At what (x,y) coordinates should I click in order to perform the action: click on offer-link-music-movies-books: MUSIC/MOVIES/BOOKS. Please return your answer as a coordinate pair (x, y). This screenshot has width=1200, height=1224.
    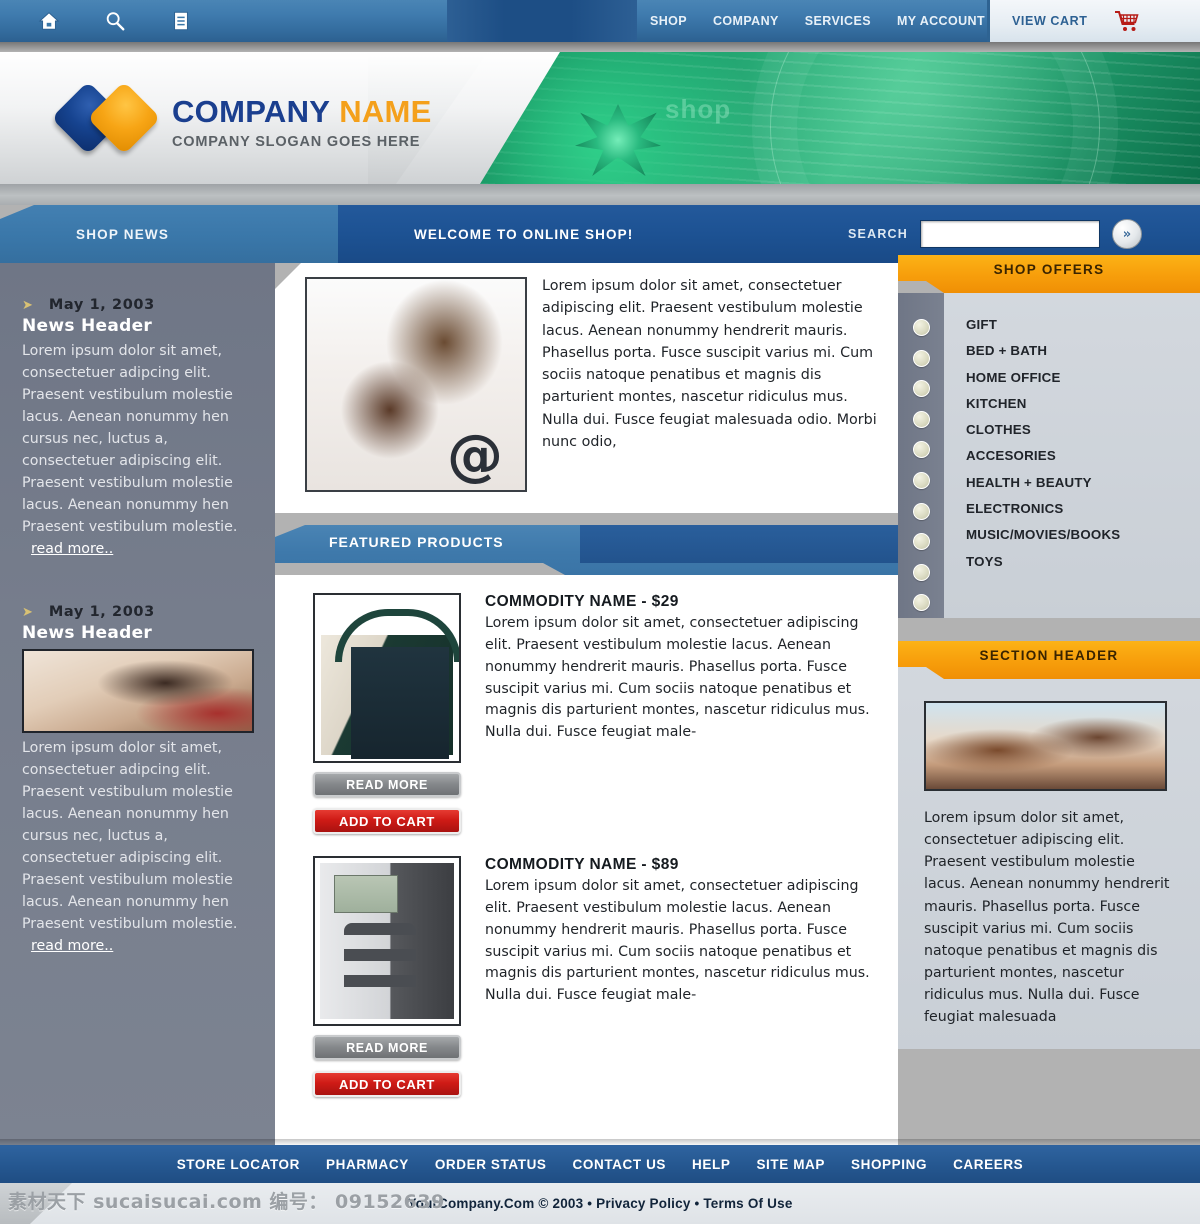
    Looking at the image, I should click on (1083, 535).